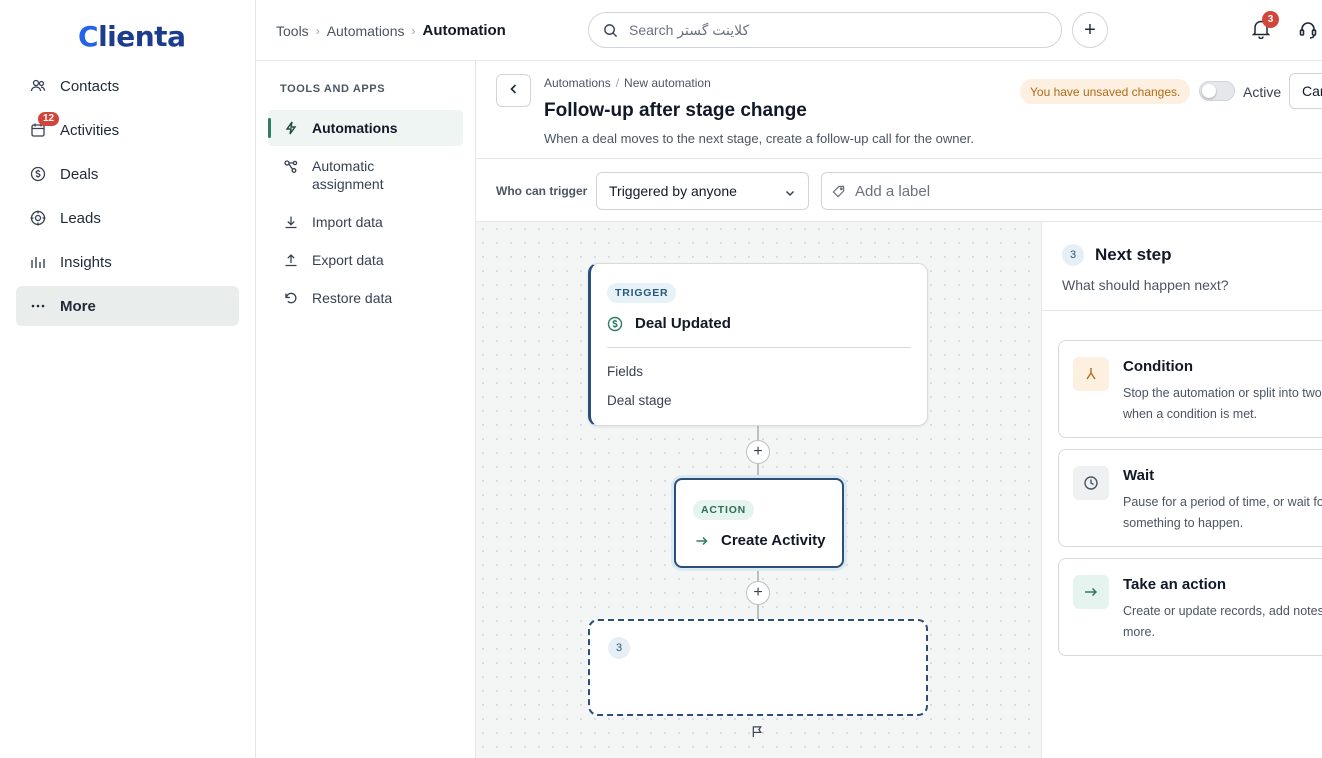 The height and width of the screenshot is (758, 1322). Describe the element at coordinates (38, 218) in the screenshot. I see `target-icon` at that location.